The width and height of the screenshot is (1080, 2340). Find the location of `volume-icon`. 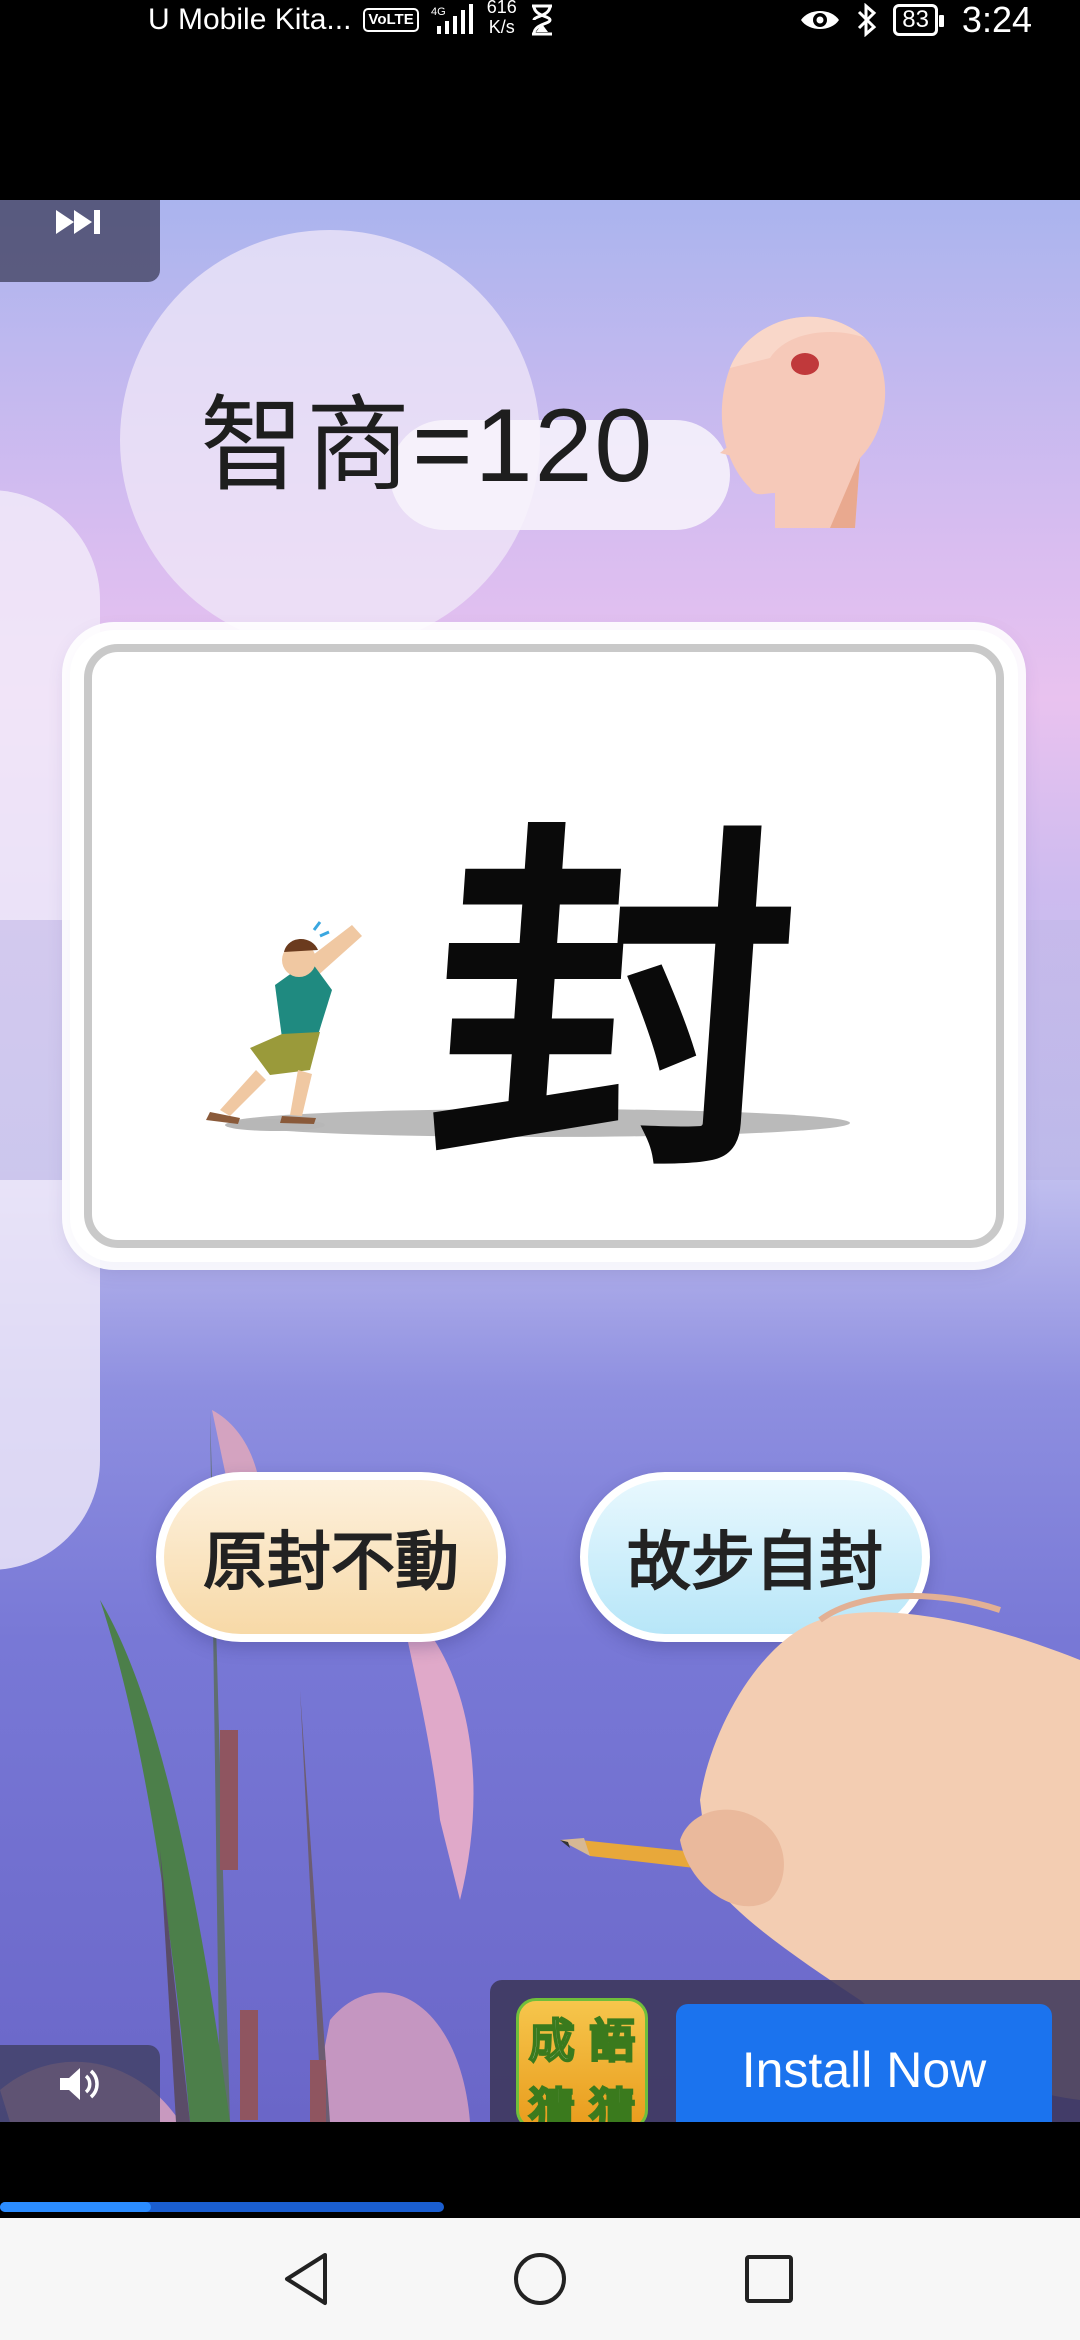

volume-icon is located at coordinates (79, 2083).